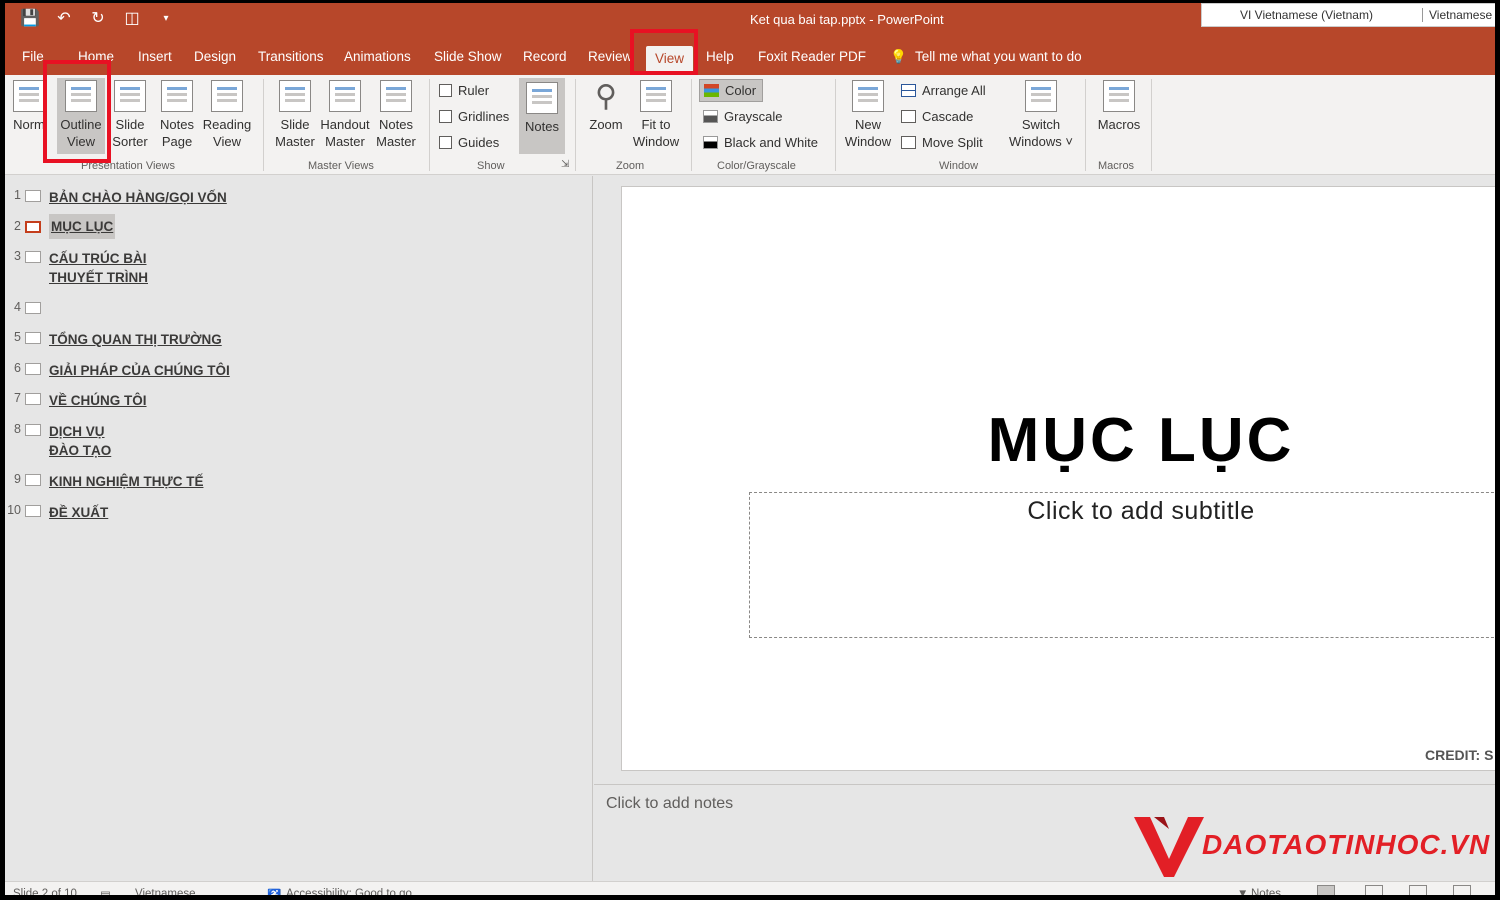  What do you see at coordinates (1462, 890) in the screenshot?
I see `slideshow-status-icon` at bounding box center [1462, 890].